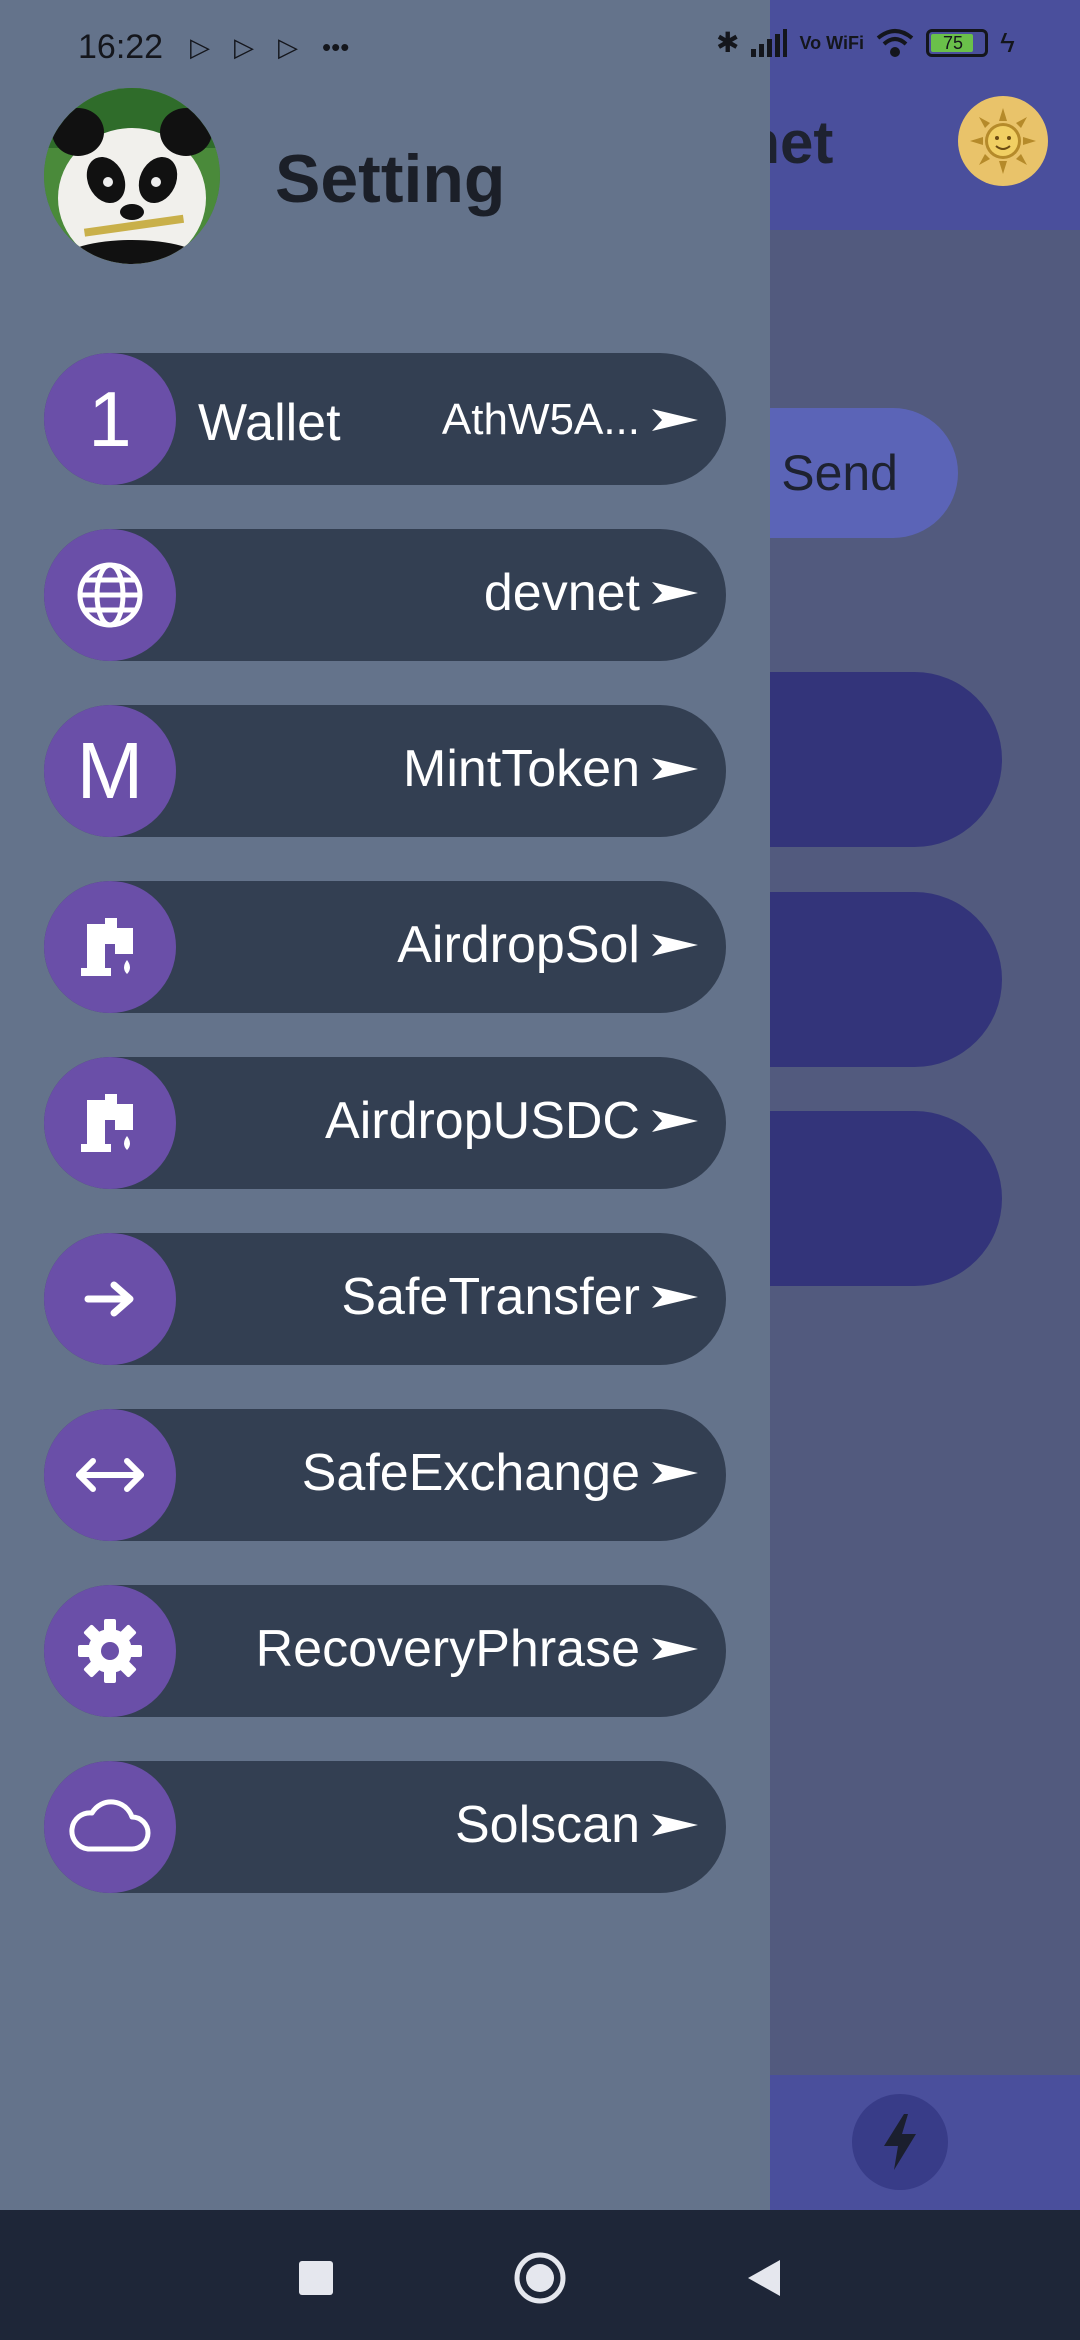 The height and width of the screenshot is (2340, 1080). I want to click on menu-item-right: MintToken, so click(551, 769).